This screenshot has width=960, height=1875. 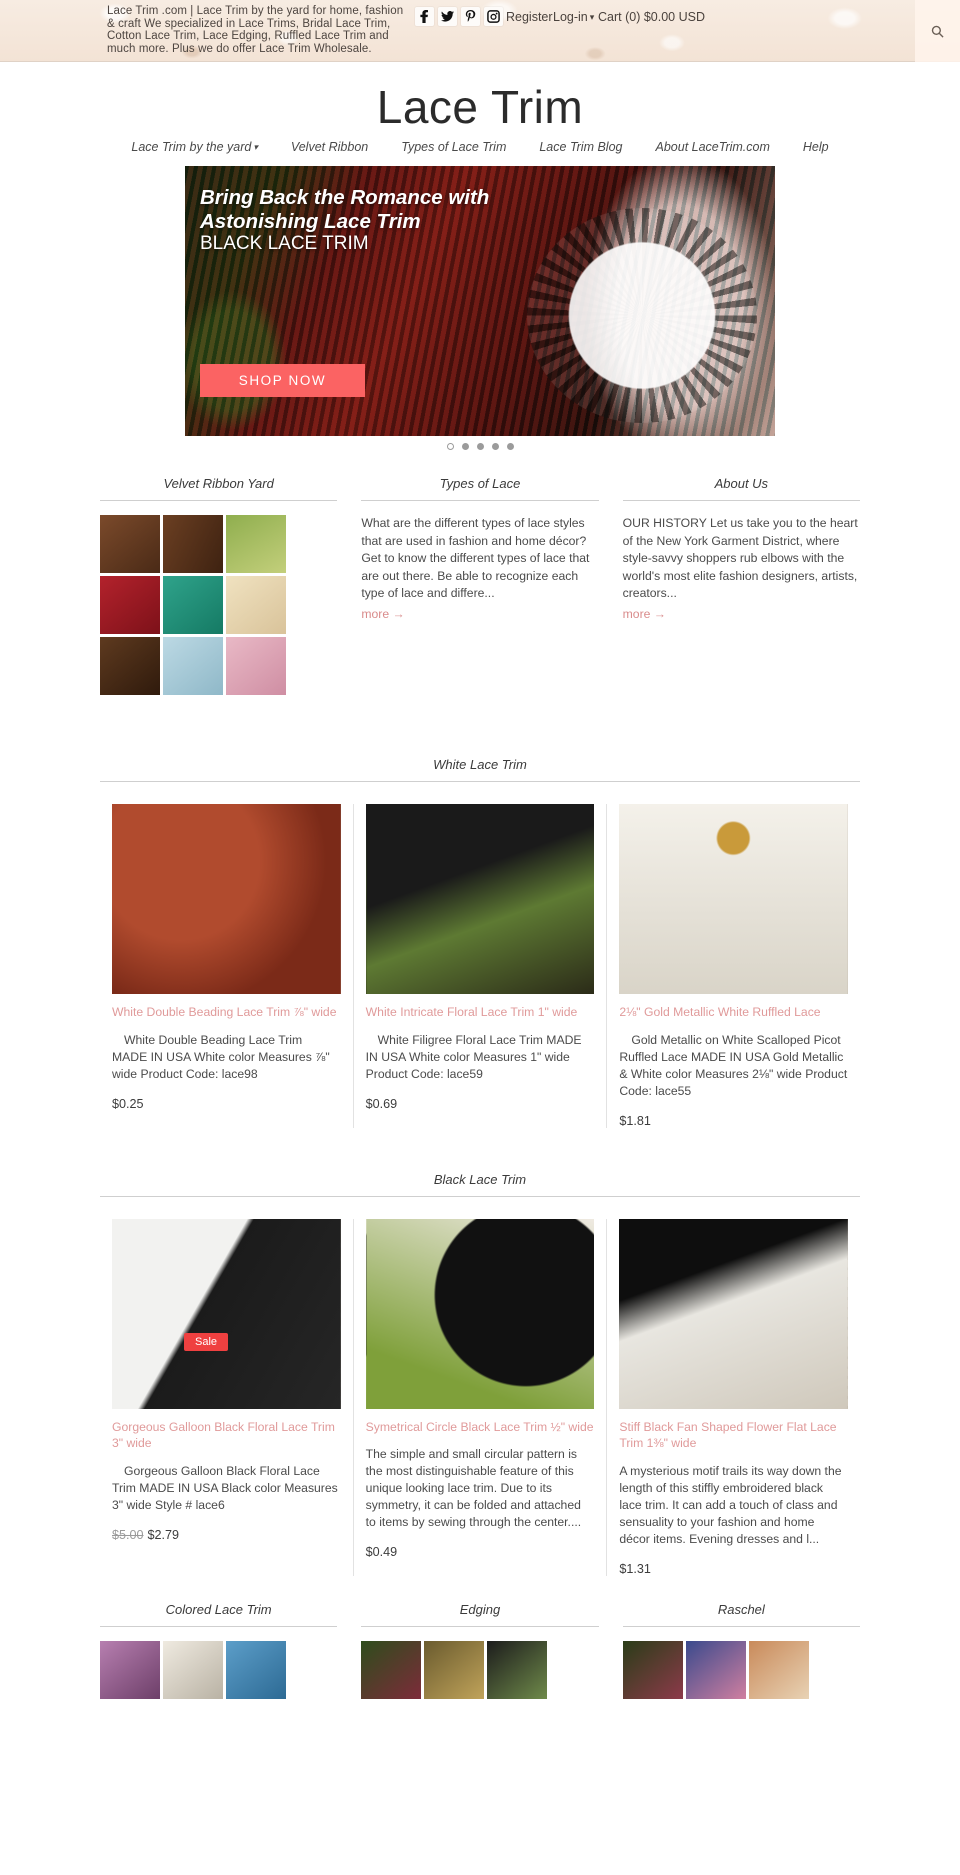 I want to click on feature-title: About Us, so click(x=741, y=488).